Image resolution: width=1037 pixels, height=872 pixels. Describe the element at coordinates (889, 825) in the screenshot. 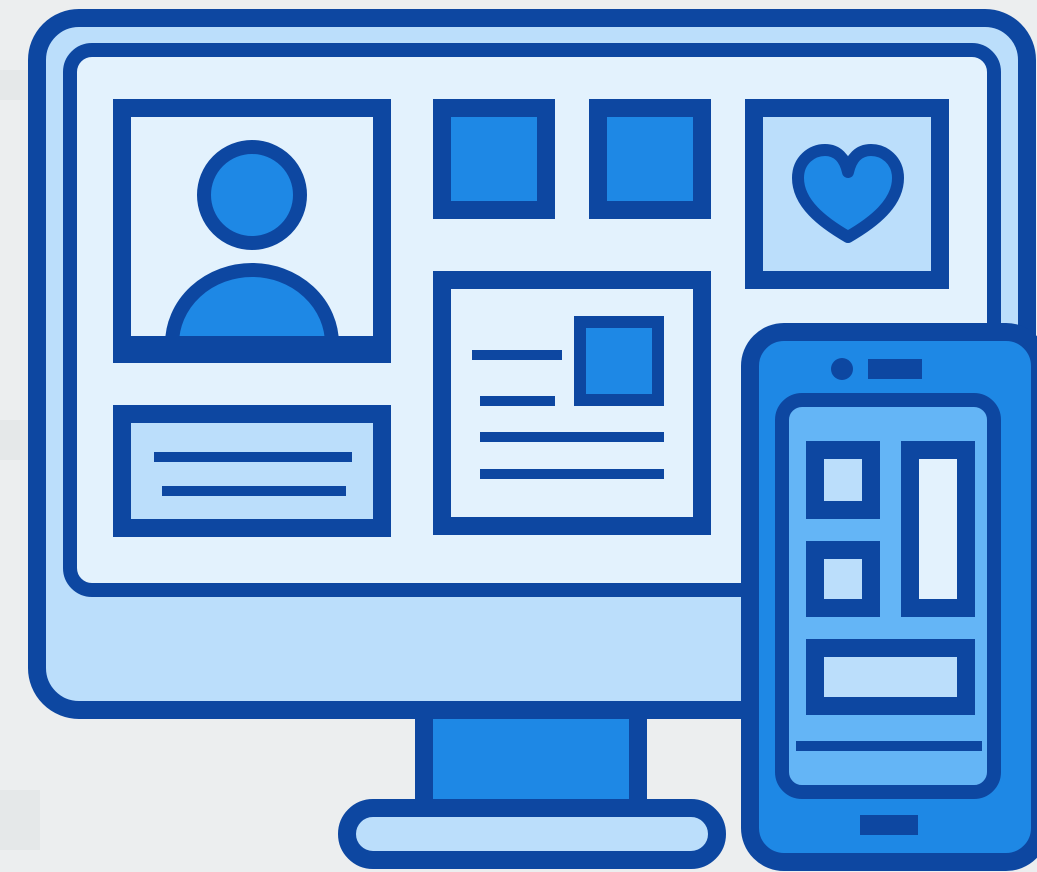

I see `phone-home-button-icon` at that location.